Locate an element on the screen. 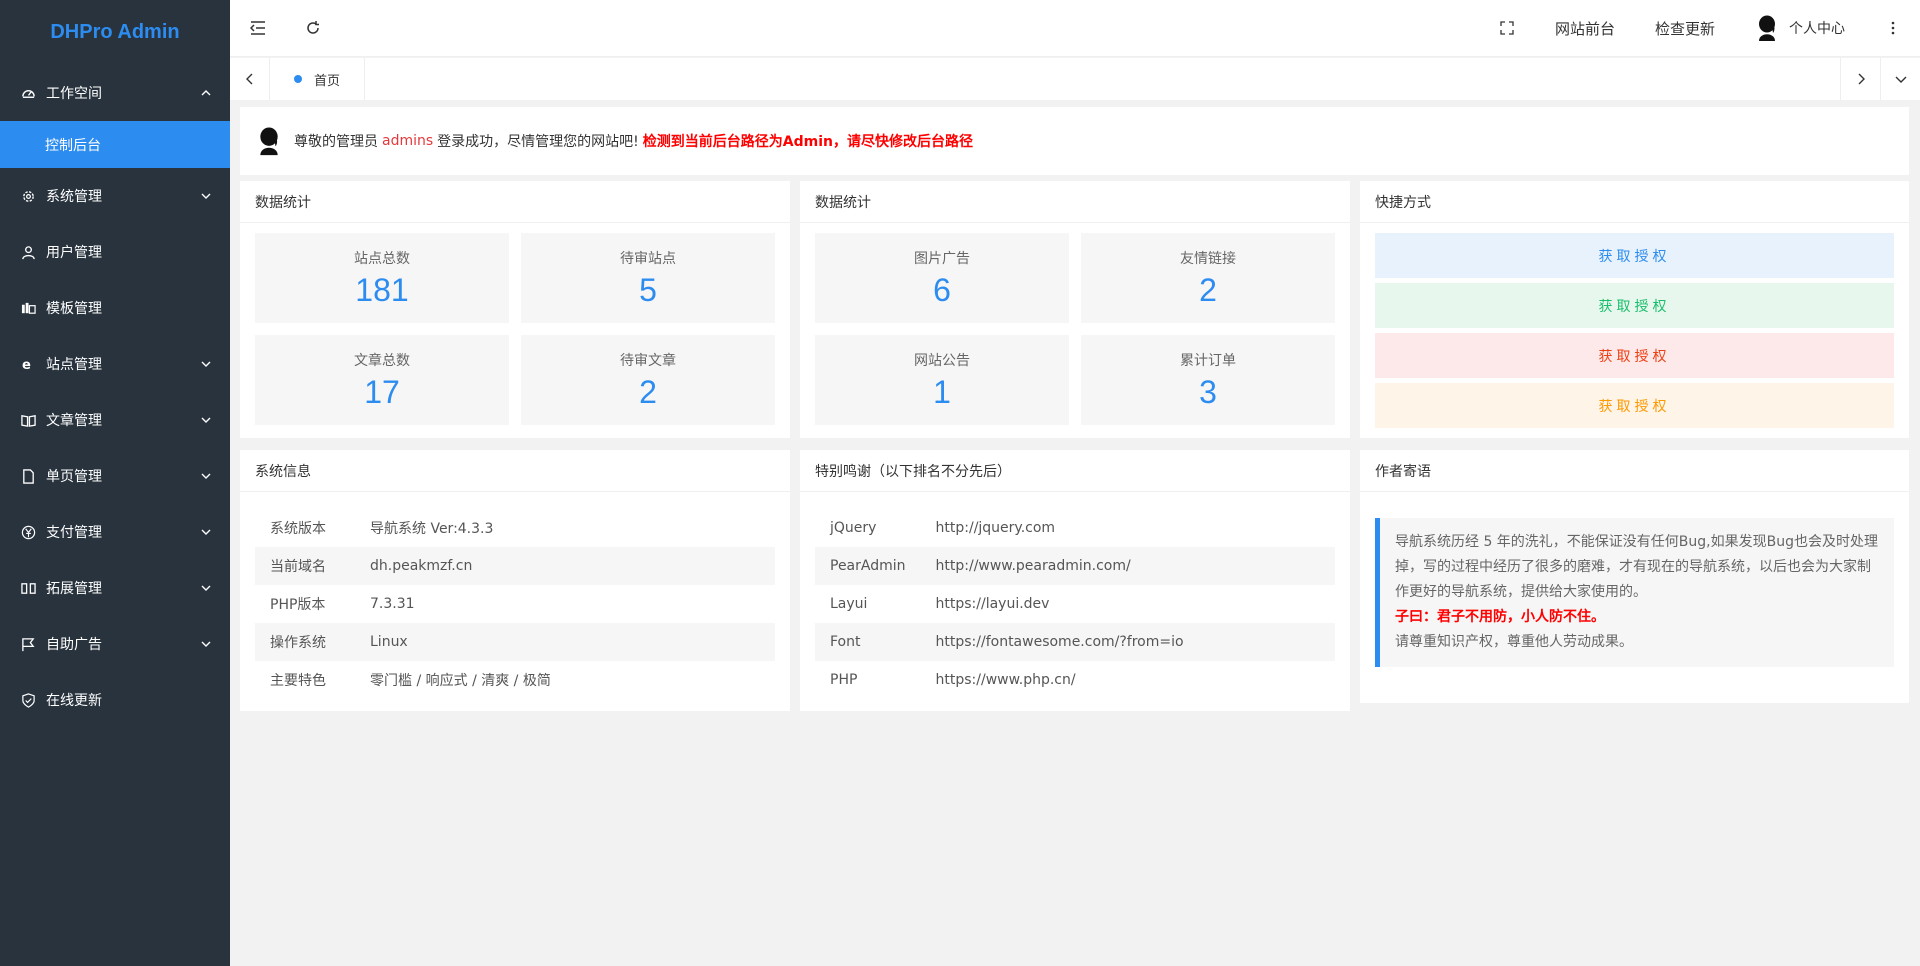 Image resolution: width=1920 pixels, height=966 pixels. refresh-icon is located at coordinates (312, 27).